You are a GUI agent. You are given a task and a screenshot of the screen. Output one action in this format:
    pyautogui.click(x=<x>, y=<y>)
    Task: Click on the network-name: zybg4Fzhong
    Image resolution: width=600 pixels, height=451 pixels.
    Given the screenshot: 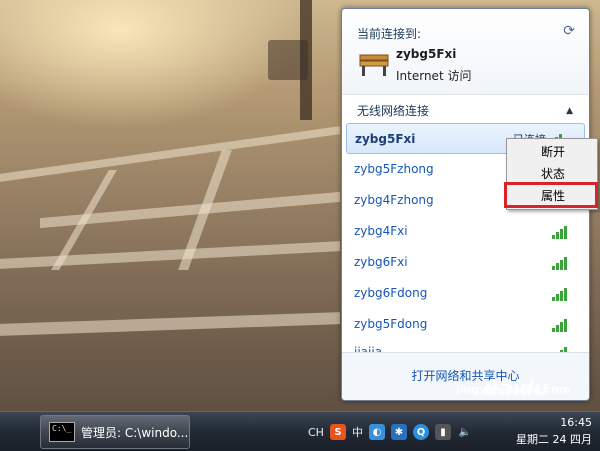 What is the action you would take?
    pyautogui.click(x=394, y=200)
    